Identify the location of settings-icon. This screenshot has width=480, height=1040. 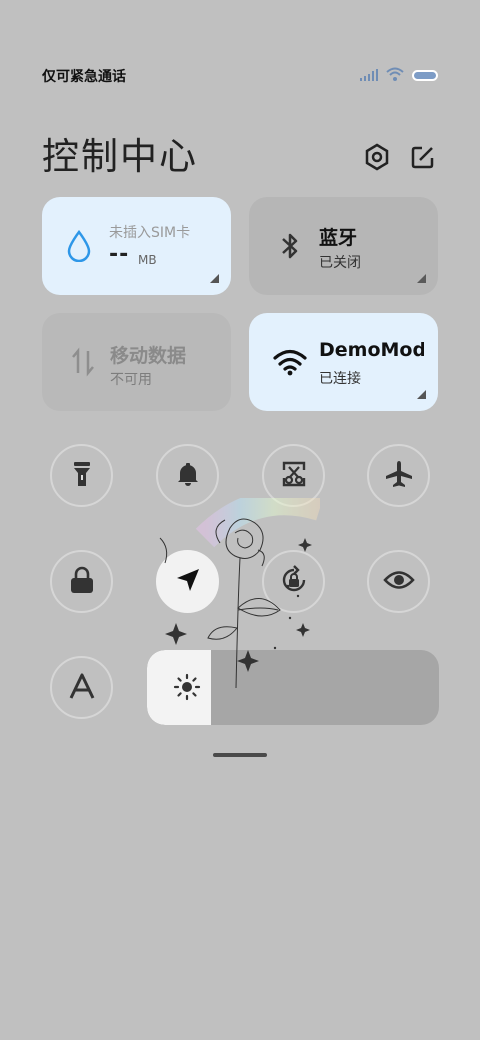
(377, 159).